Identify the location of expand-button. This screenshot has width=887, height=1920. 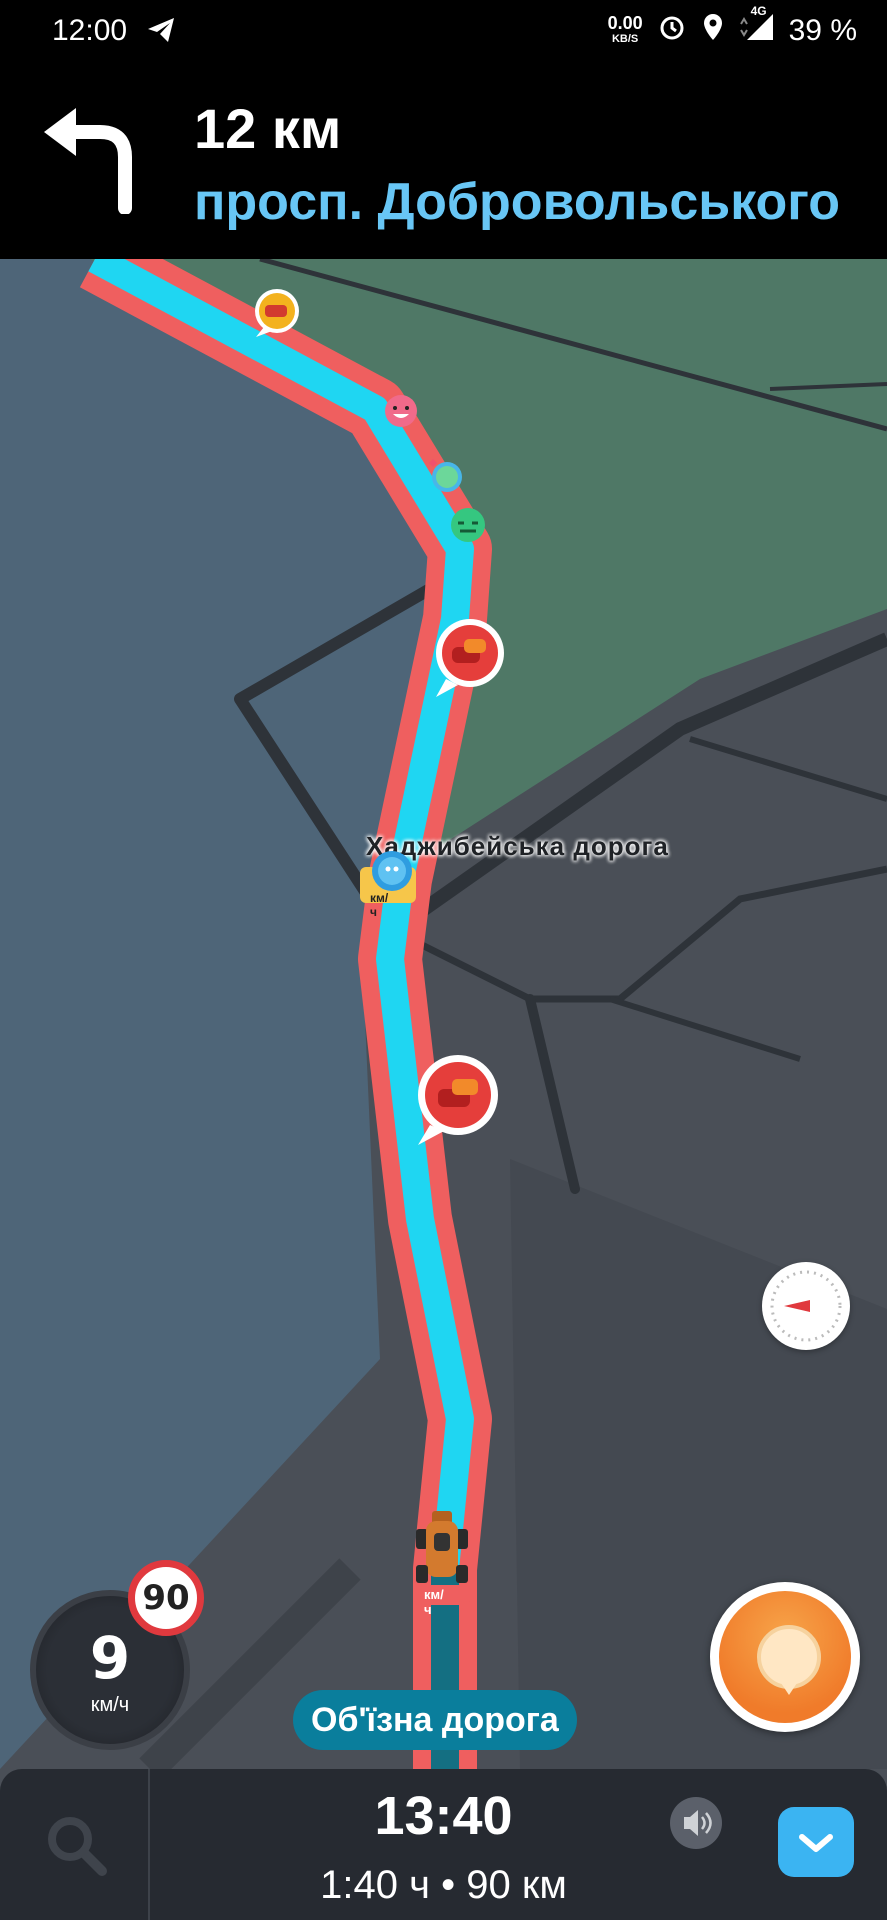
(816, 1842).